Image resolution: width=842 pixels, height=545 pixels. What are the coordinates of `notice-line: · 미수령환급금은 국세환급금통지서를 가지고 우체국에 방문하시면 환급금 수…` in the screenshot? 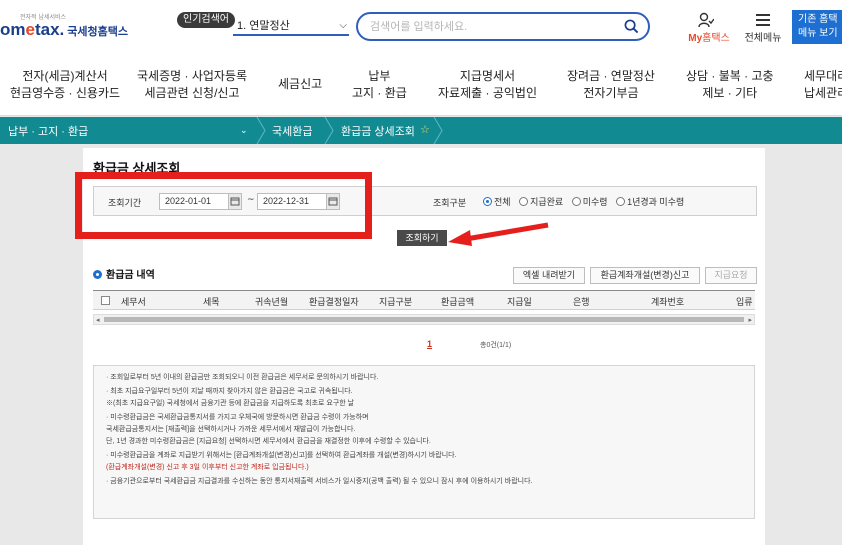 It's located at (237, 417).